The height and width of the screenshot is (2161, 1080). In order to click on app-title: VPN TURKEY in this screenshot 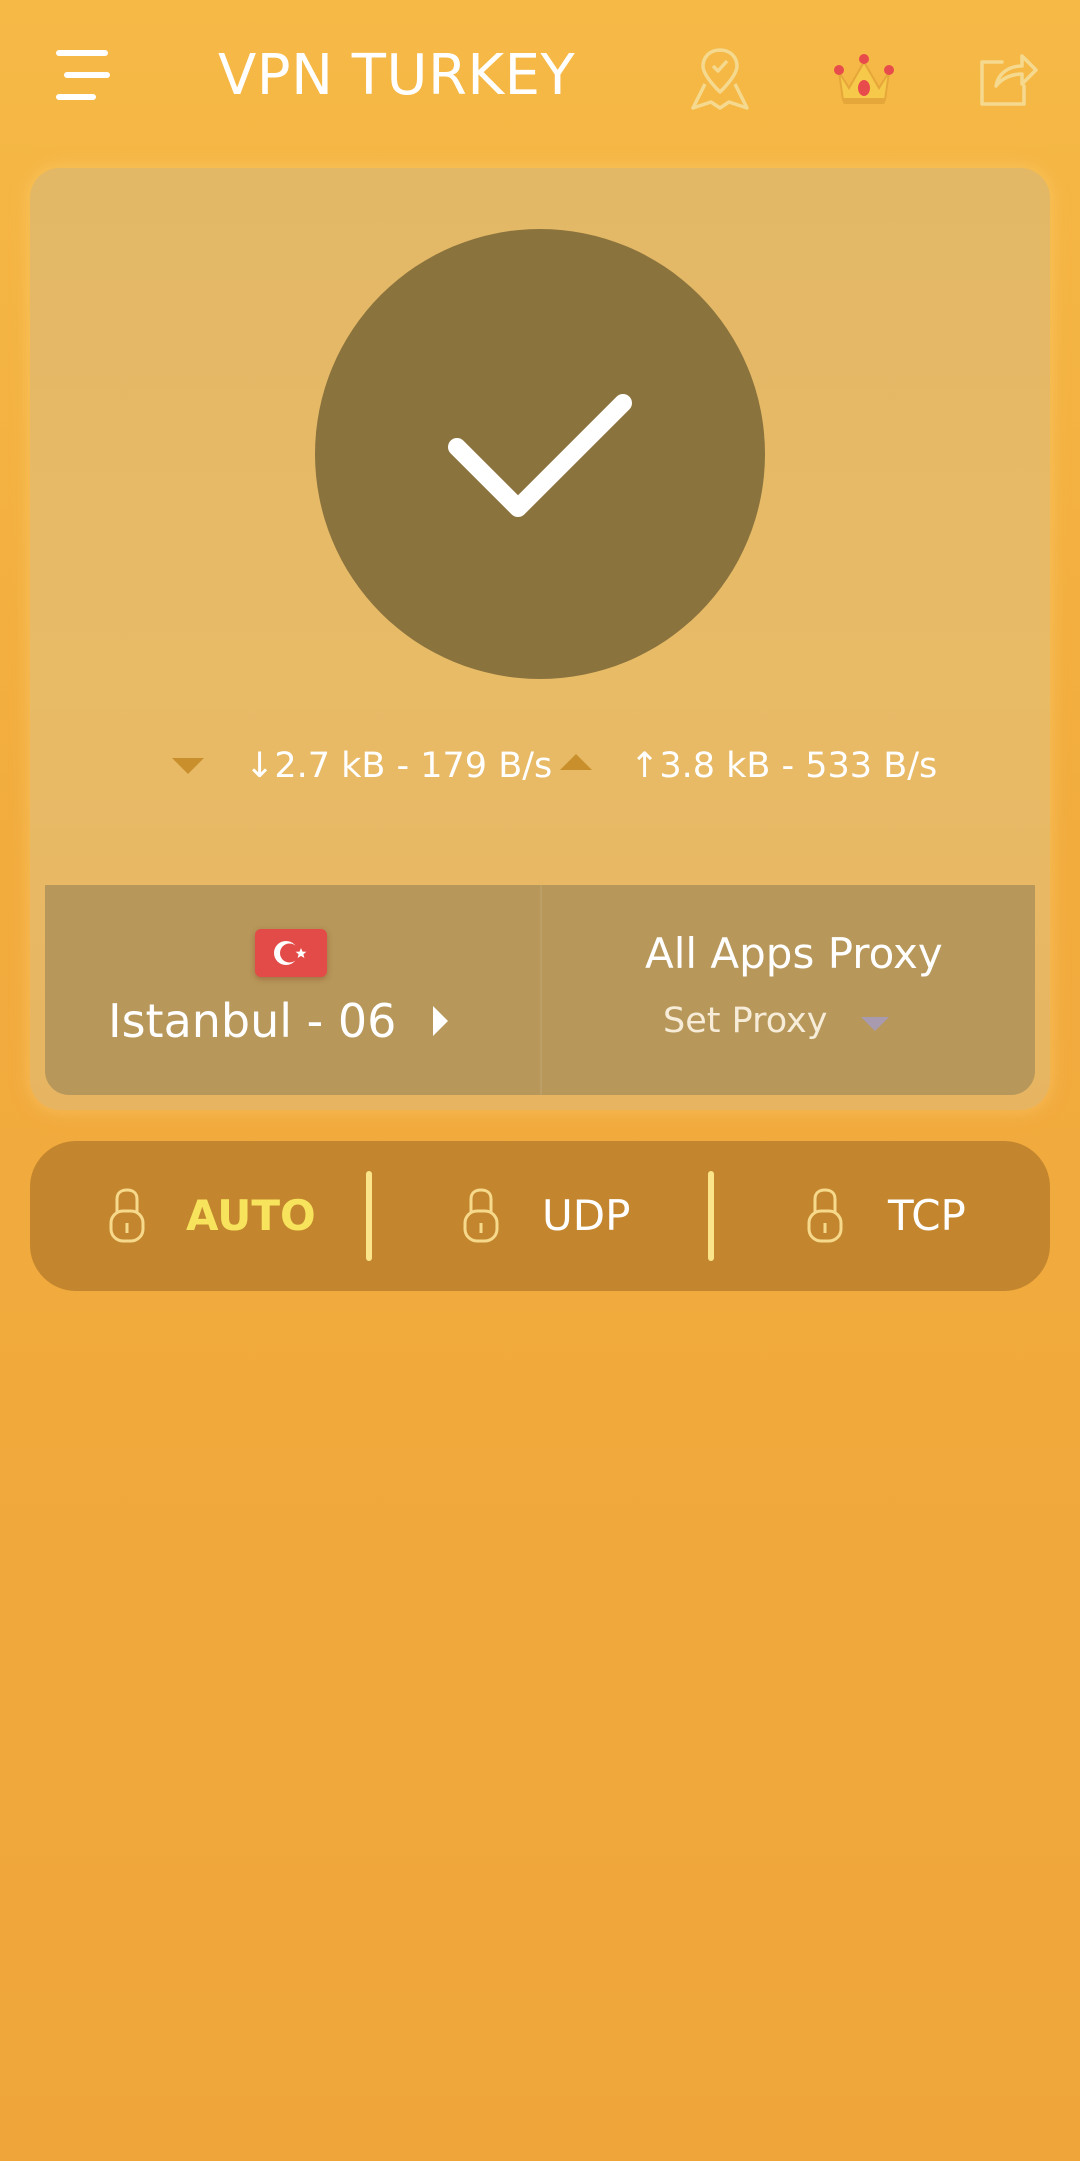, I will do `click(397, 75)`.